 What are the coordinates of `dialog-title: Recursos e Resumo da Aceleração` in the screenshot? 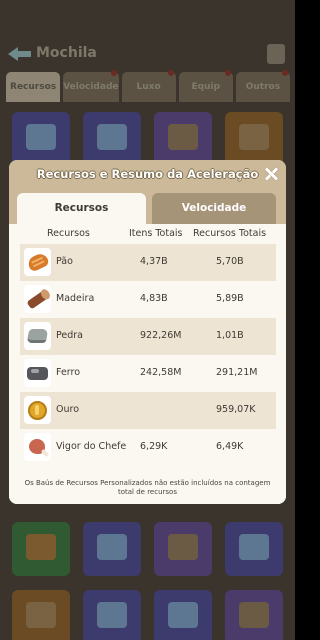 It's located at (147, 174).